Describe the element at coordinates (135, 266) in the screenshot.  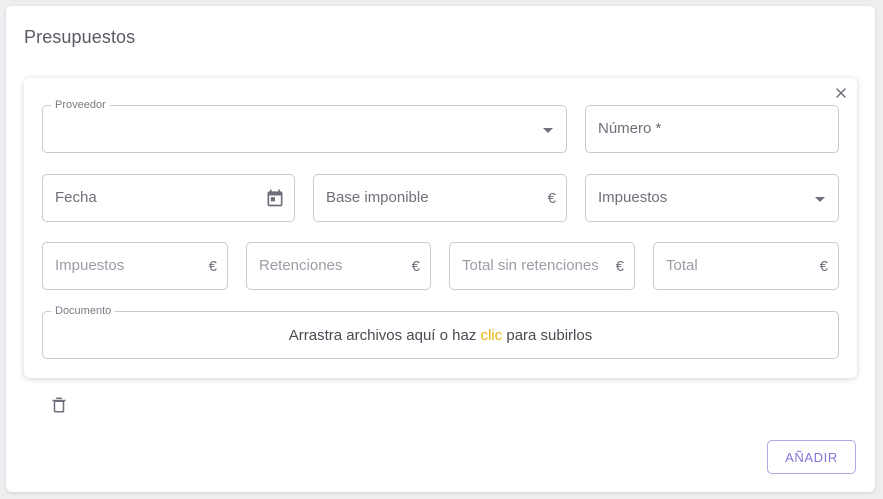
I see `impuestos-amount-field: Impuestos €` at that location.